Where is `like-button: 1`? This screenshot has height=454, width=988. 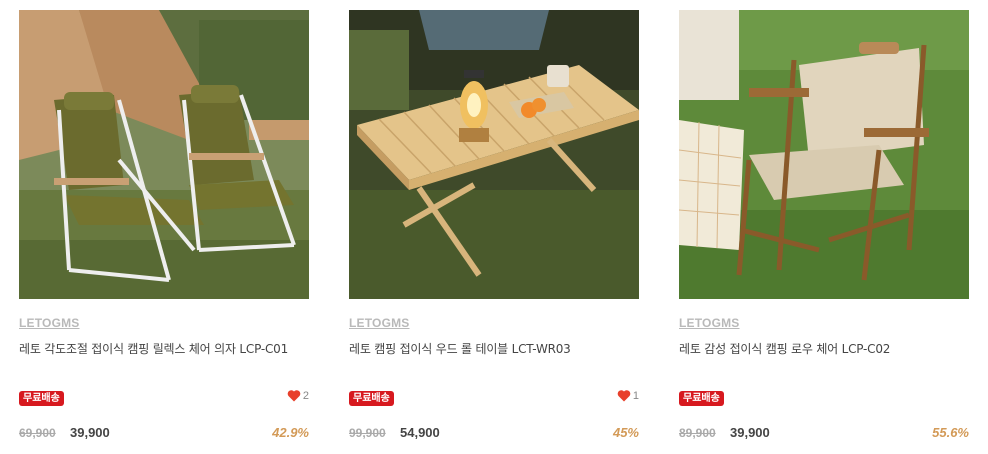 like-button: 1 is located at coordinates (628, 395).